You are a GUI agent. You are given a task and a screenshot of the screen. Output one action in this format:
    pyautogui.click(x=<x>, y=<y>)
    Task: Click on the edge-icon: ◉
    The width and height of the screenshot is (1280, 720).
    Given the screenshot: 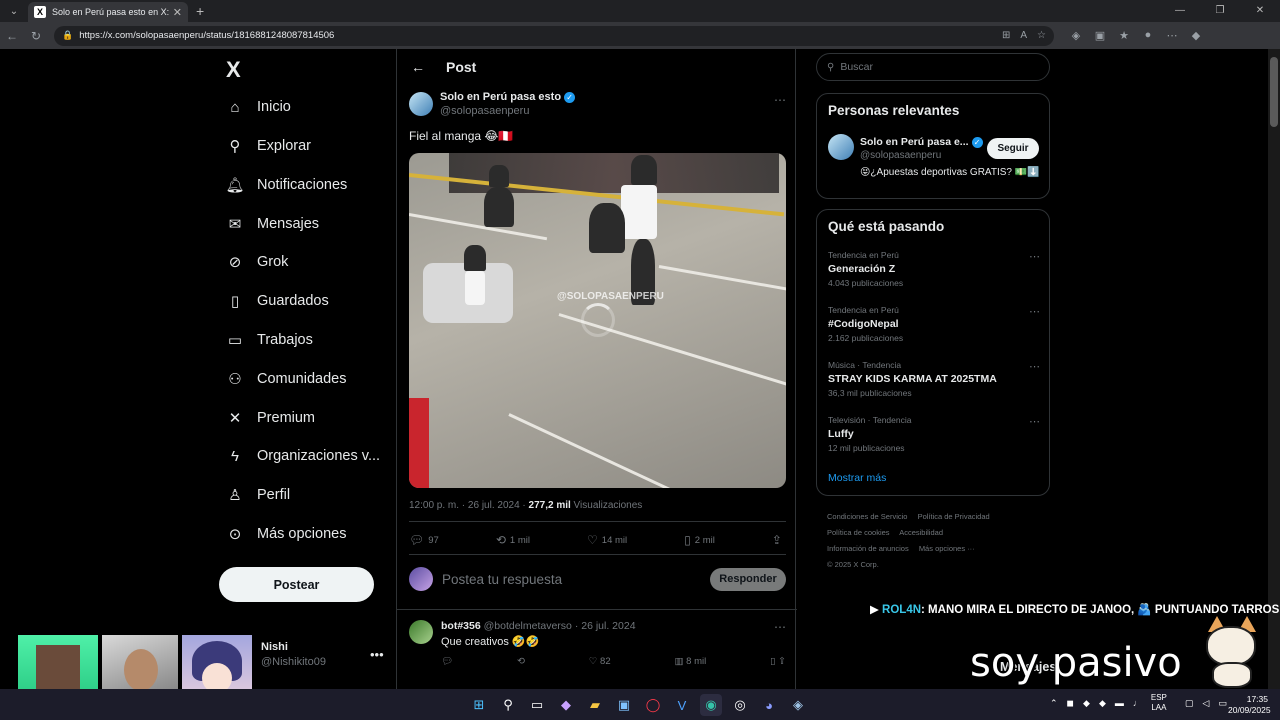 What is the action you would take?
    pyautogui.click(x=711, y=705)
    